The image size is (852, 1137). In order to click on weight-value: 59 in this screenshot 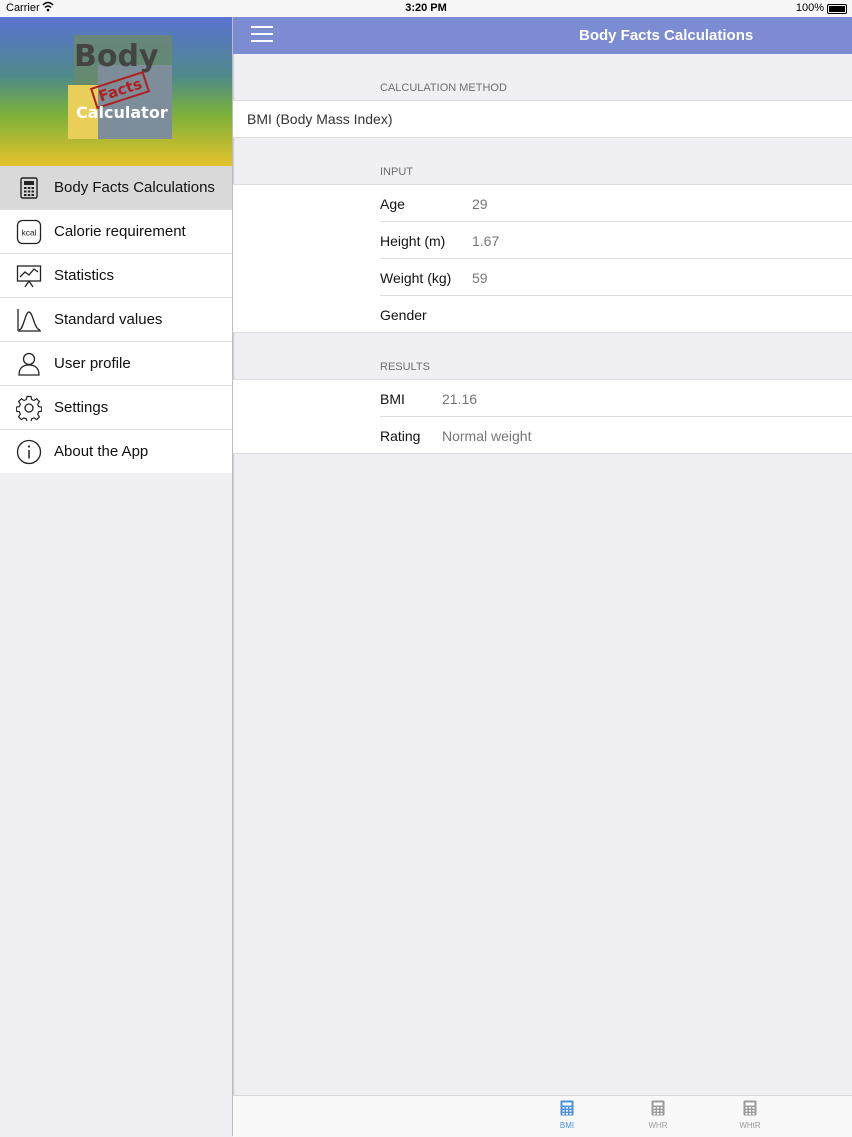, I will do `click(480, 278)`.